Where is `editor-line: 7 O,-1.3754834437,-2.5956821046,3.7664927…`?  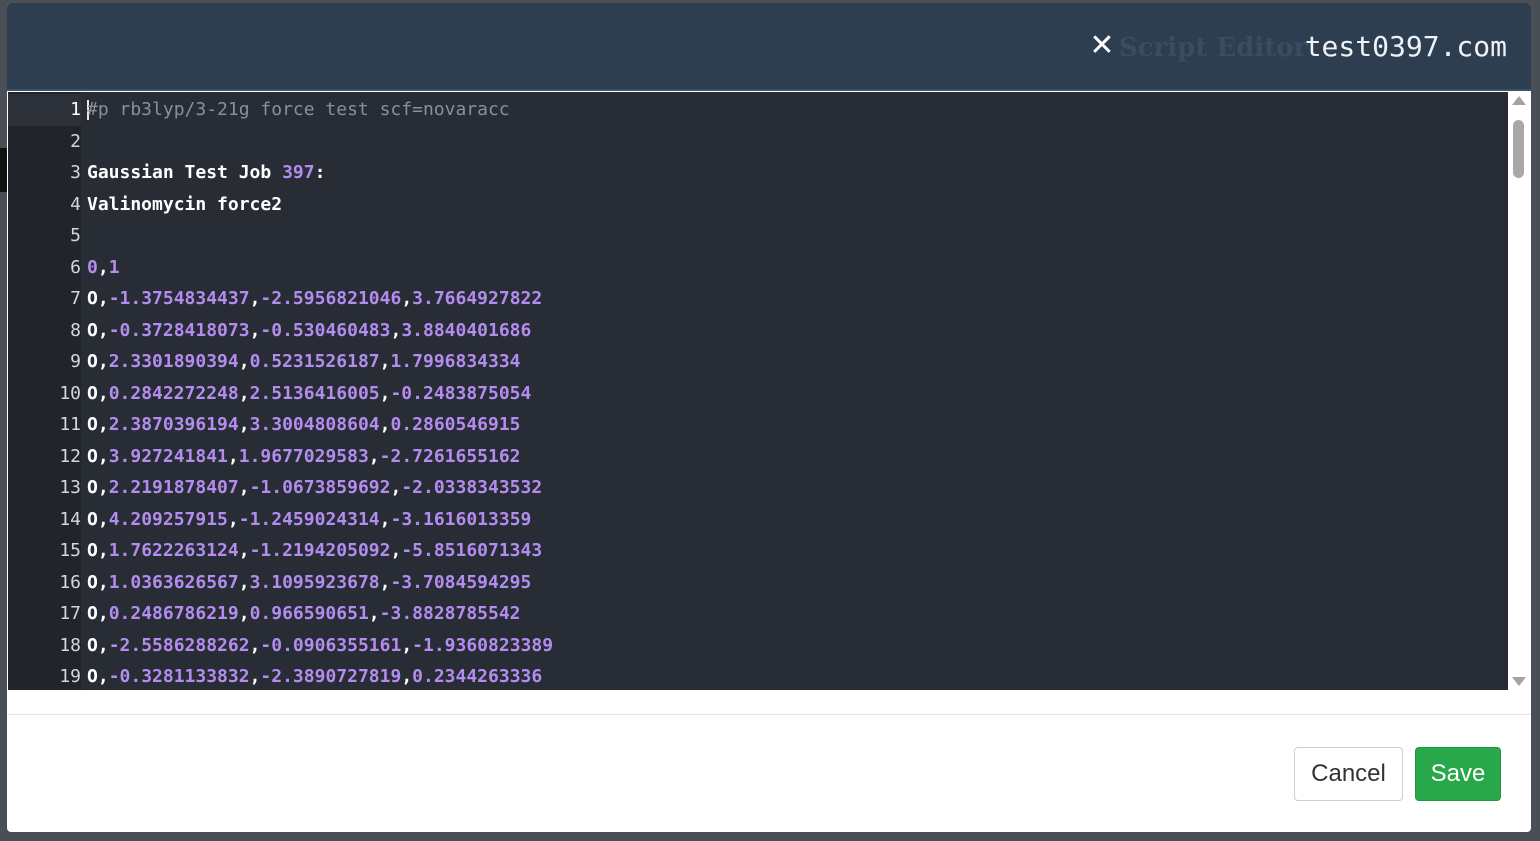 editor-line: 7 O,-1.3754834437,-2.5956821046,3.7664927… is located at coordinates (758, 299).